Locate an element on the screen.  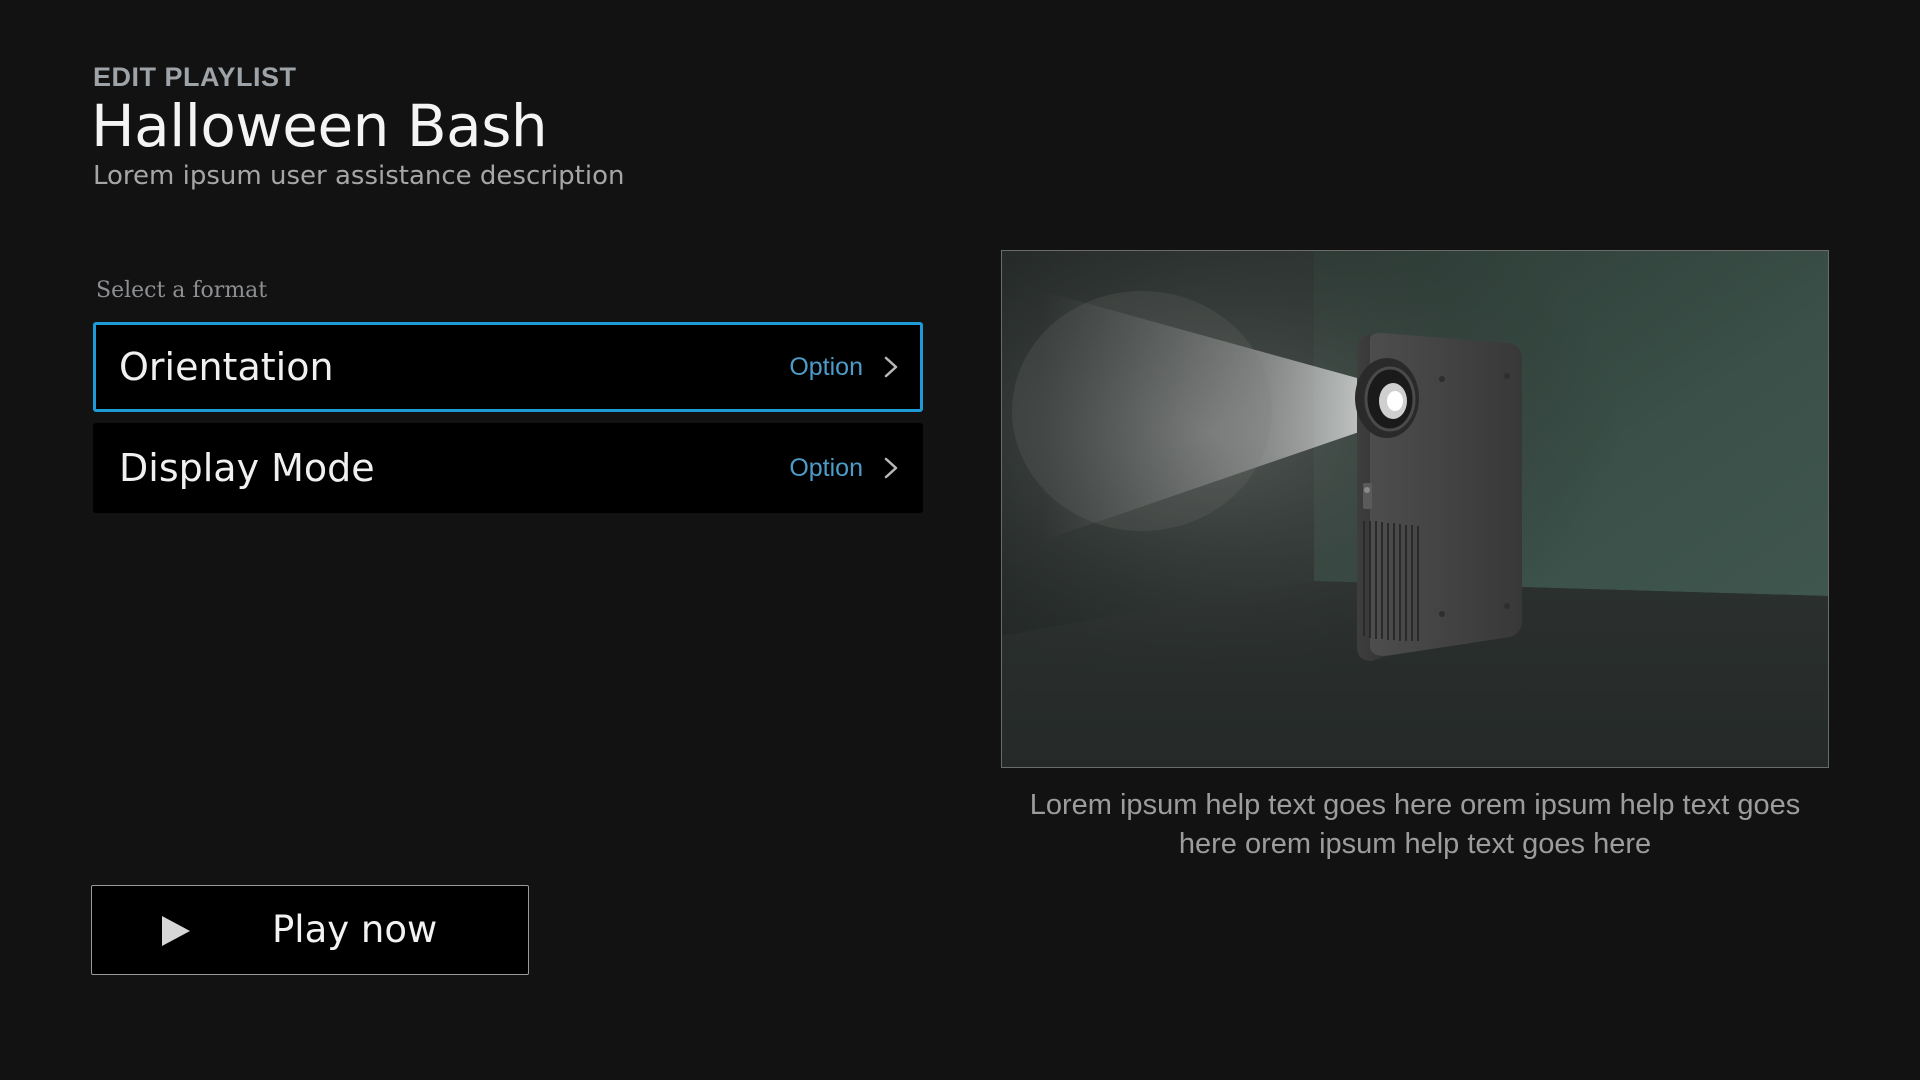
page-eyebrow: EDIT PLAYLIST is located at coordinates (195, 77).